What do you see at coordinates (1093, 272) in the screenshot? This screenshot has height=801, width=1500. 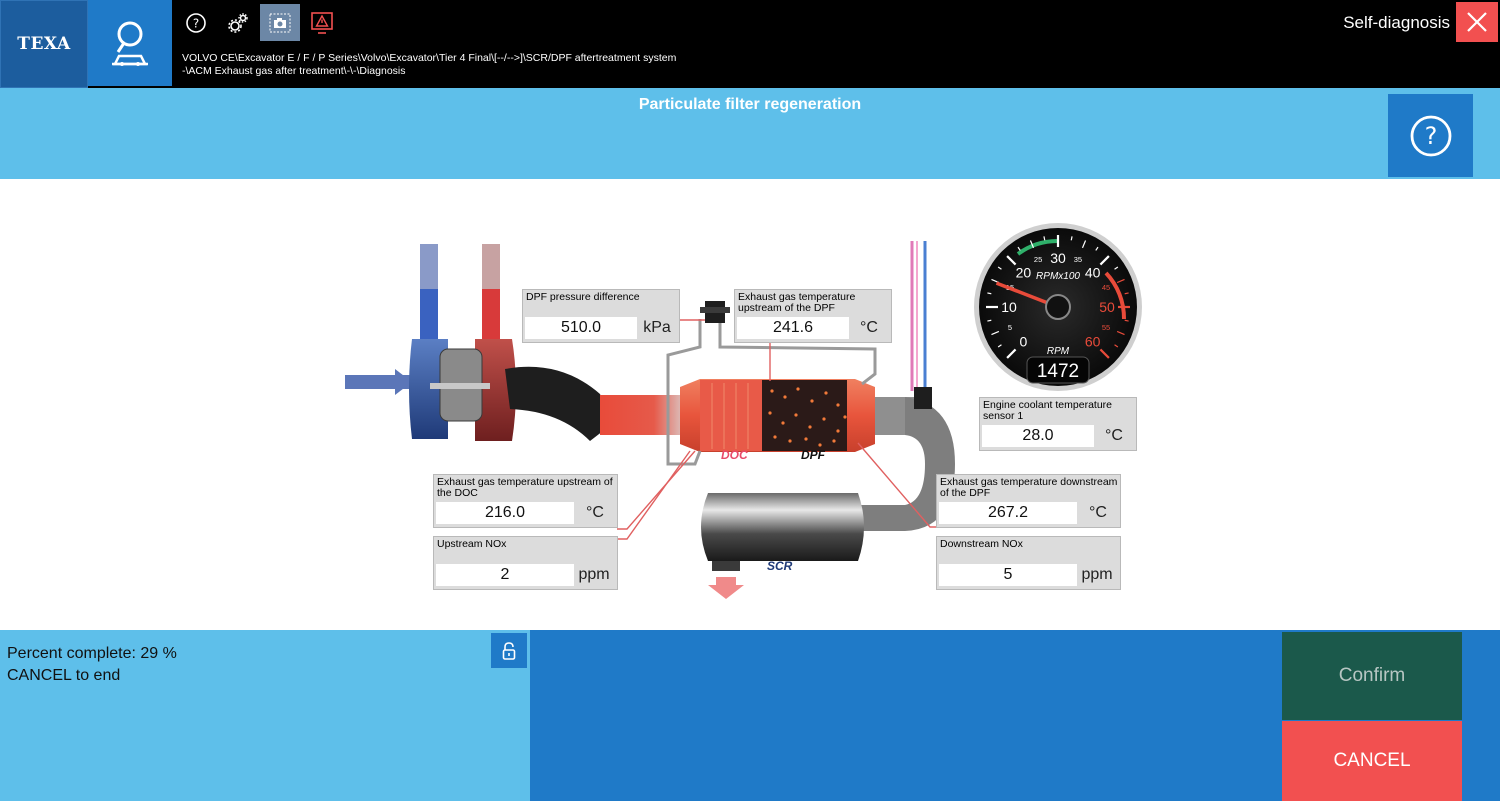 I see `gauge-major-label: 40` at bounding box center [1093, 272].